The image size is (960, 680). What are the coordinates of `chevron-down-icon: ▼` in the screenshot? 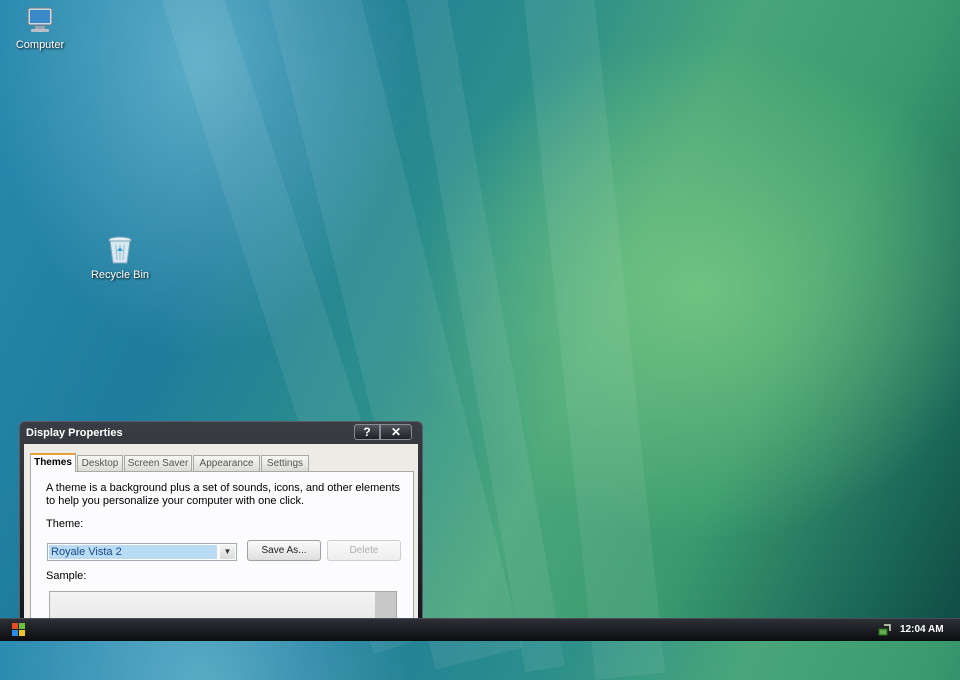 It's located at (227, 552).